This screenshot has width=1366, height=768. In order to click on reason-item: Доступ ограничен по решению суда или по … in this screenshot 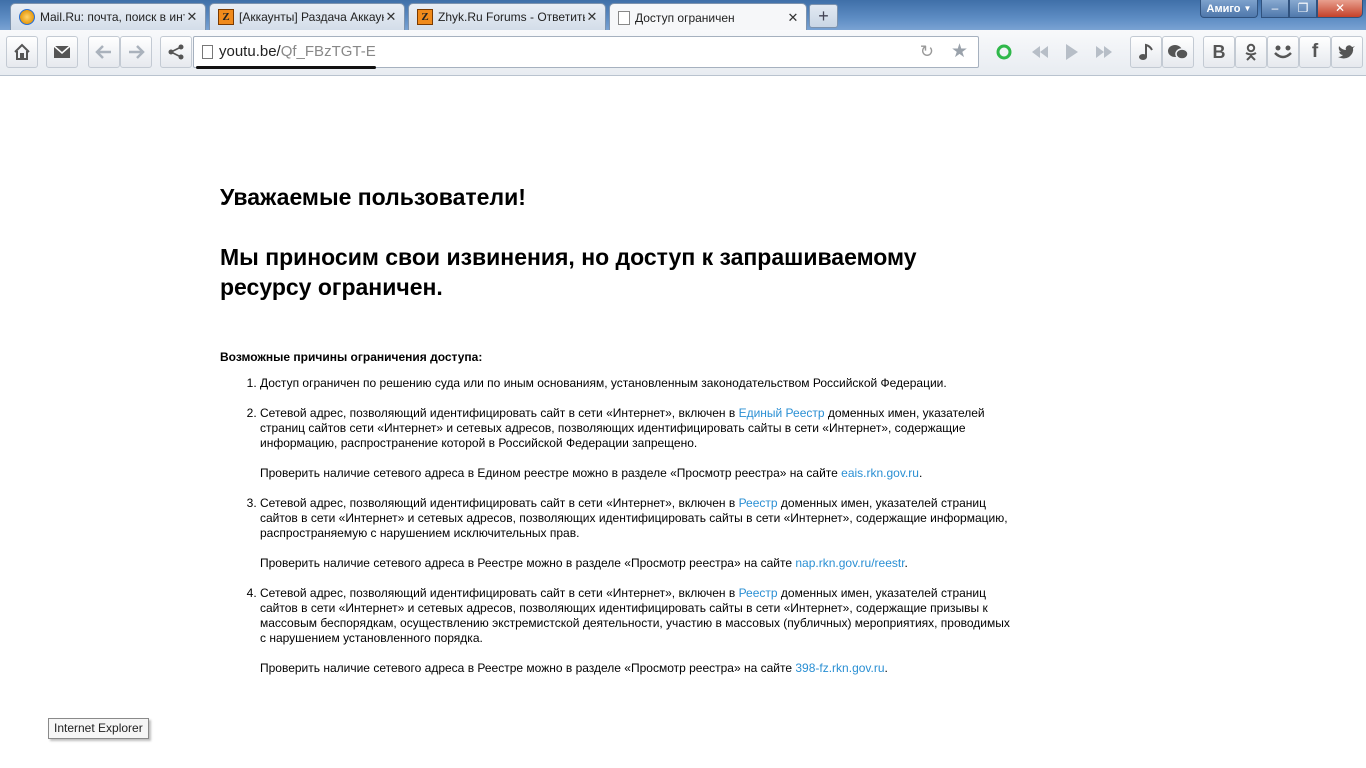, I will do `click(635, 383)`.